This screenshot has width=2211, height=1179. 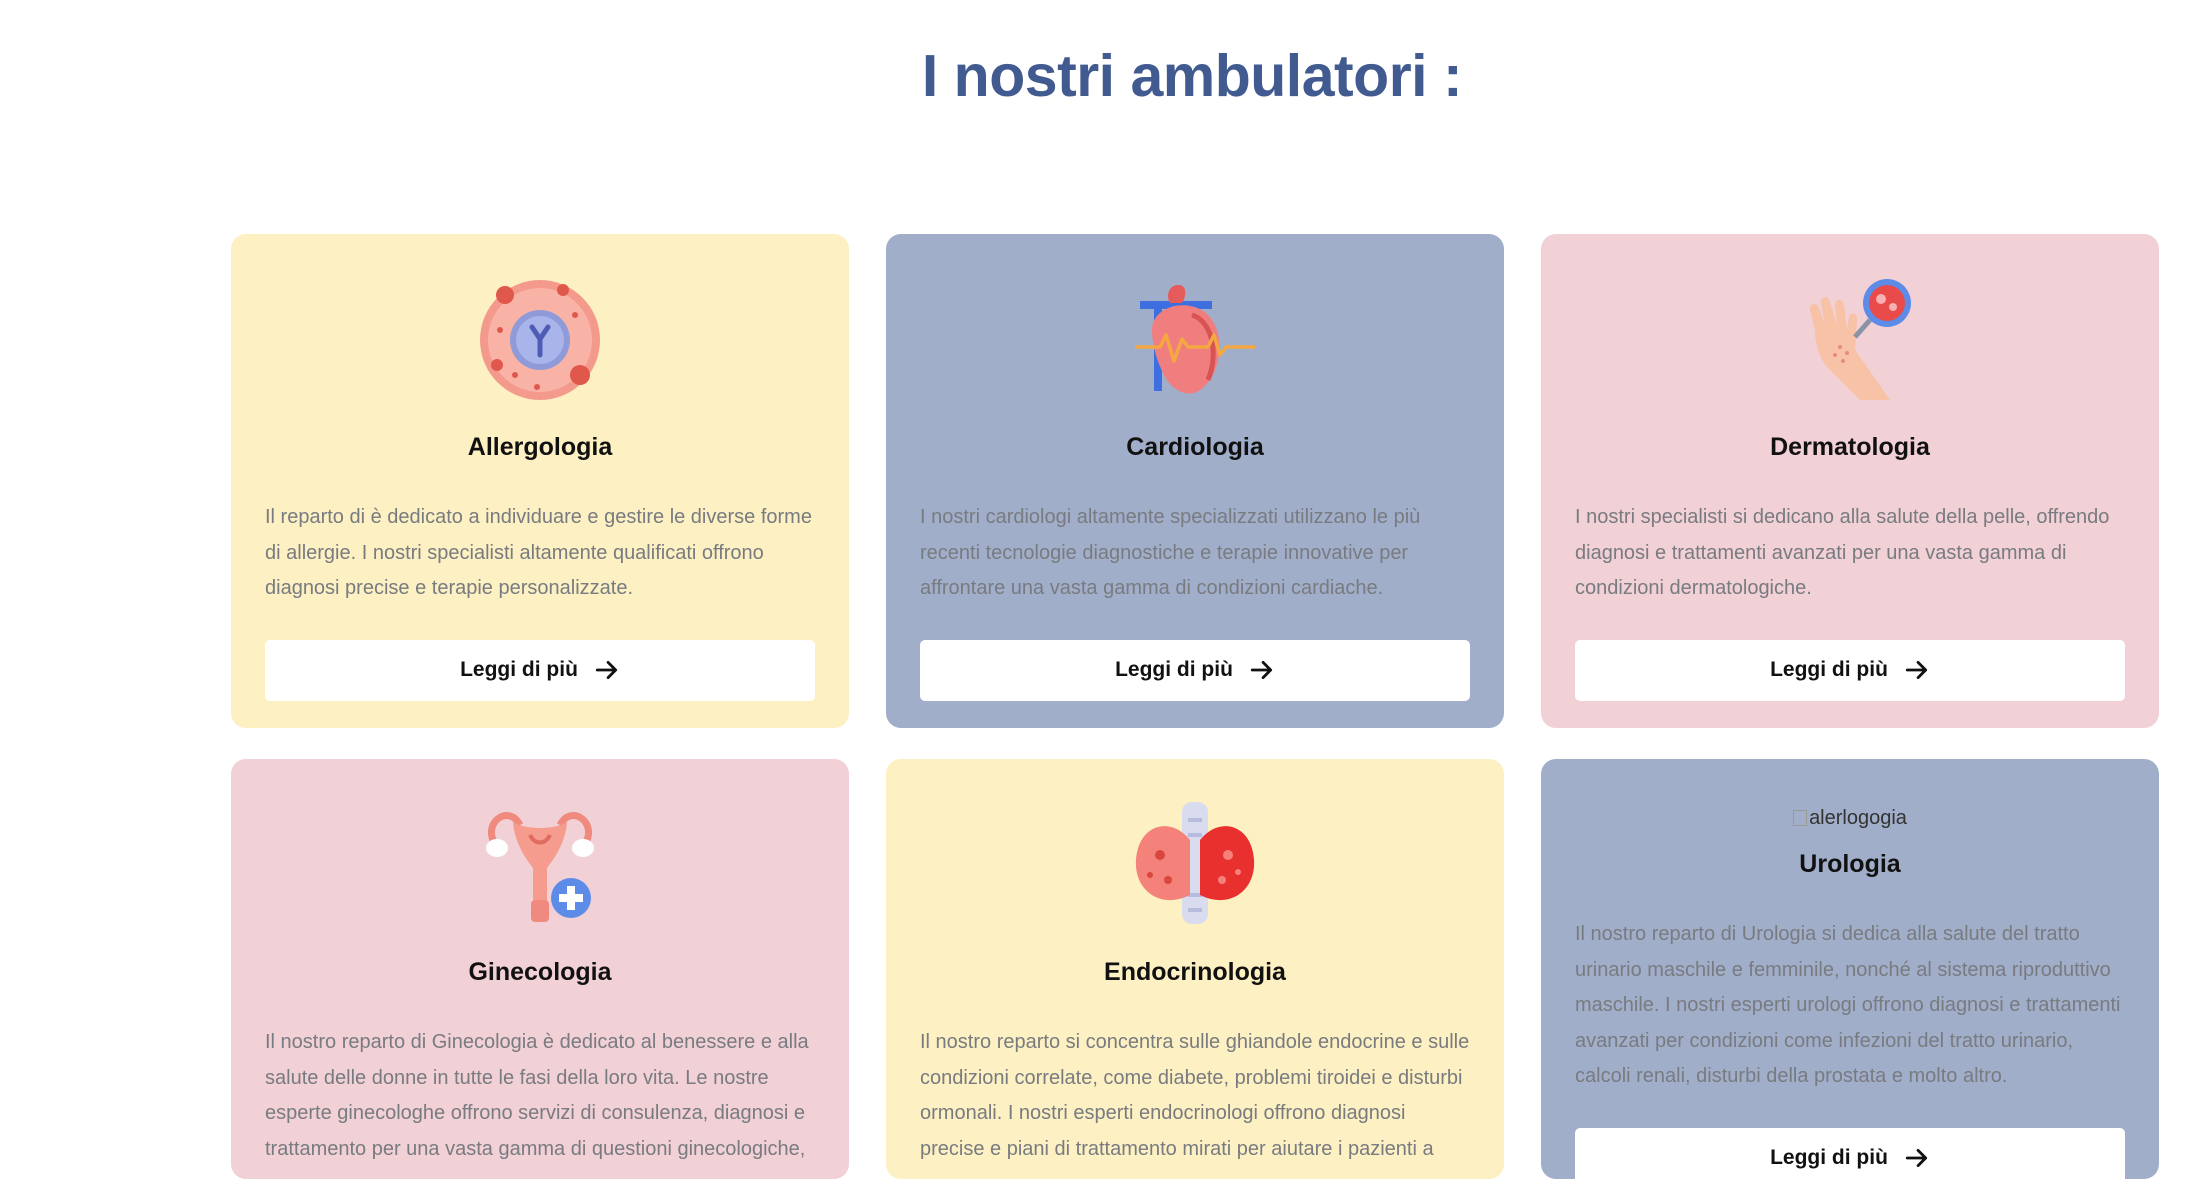 I want to click on broken-image-icon, so click(x=1800, y=818).